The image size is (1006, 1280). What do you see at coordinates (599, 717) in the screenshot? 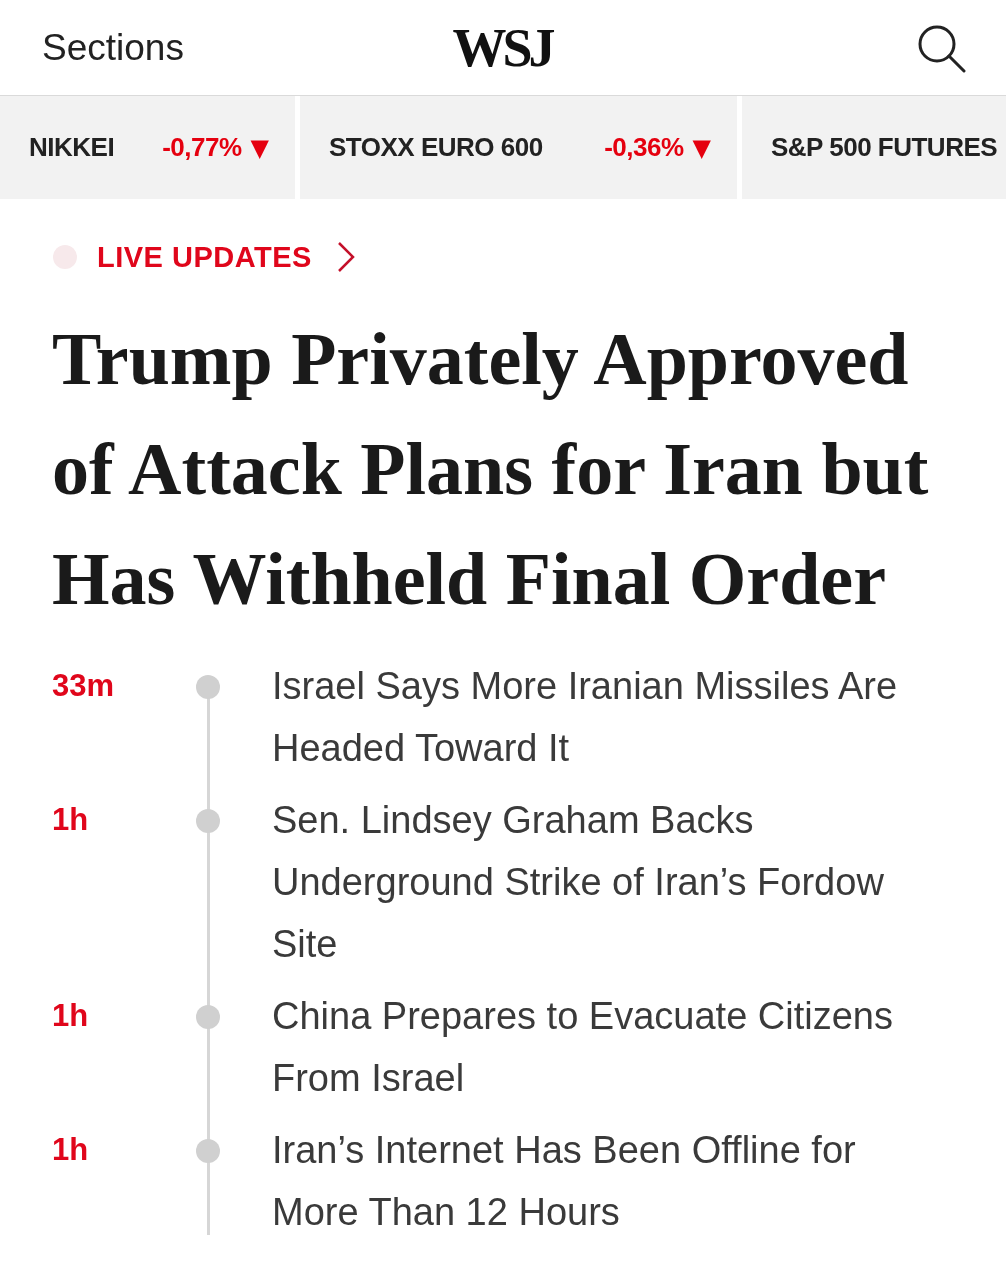
I see `update-headline-link: Israel Says More Iranian Missiles Are Headed Toward It` at bounding box center [599, 717].